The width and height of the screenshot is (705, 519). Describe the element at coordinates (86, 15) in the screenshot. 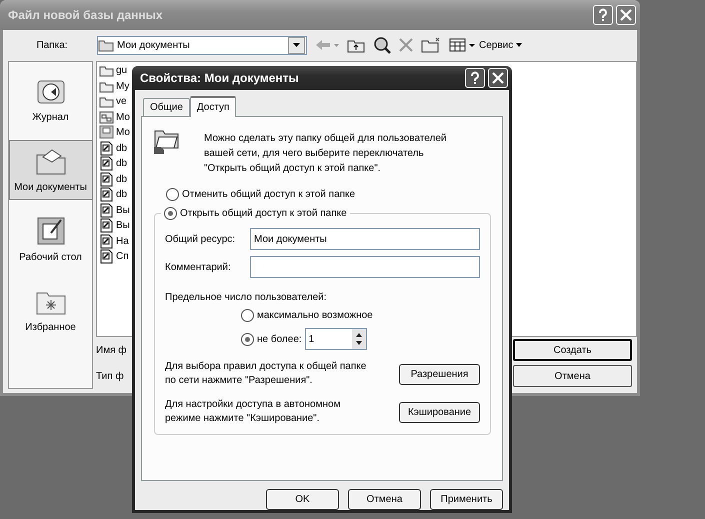

I see `window-title: Файл новой базы данных` at that location.